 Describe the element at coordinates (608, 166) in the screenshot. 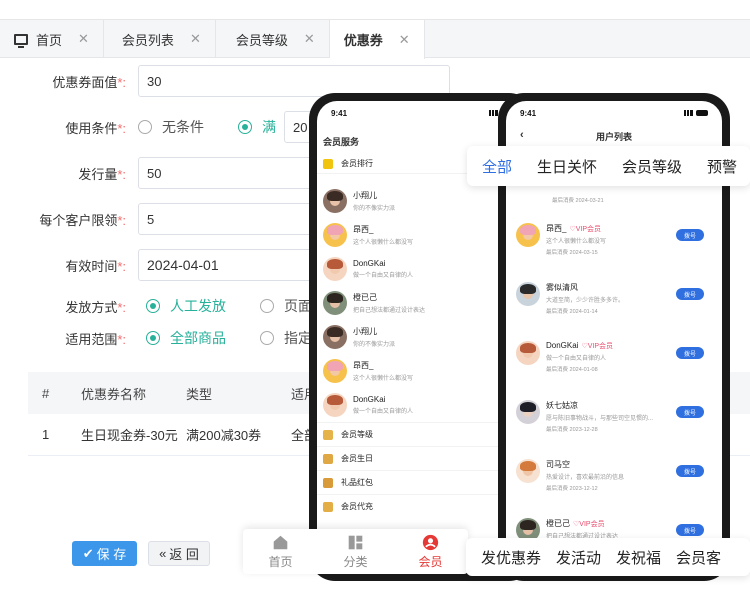

I see `filter-tabs: 全部 生日关怀 会员等级 预警` at that location.